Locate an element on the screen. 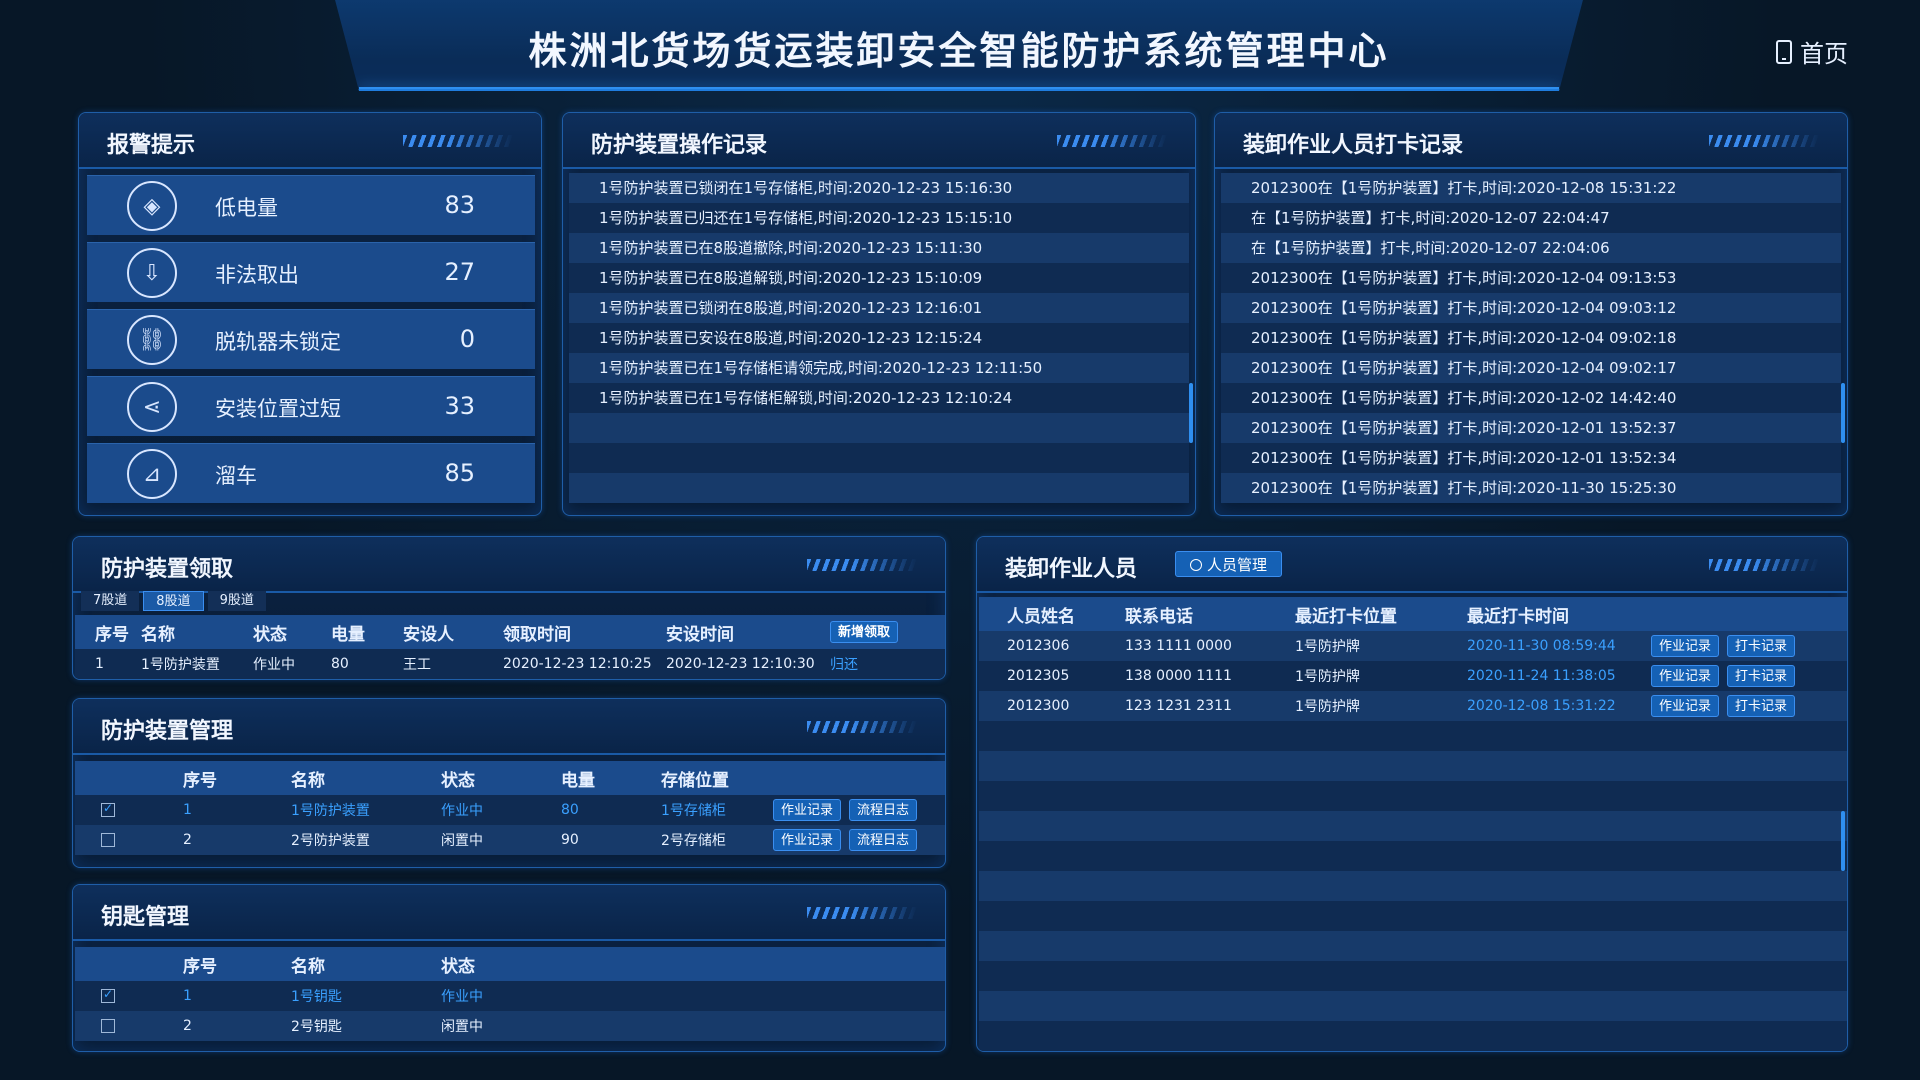  key-mgmt-table: 序号名称状态 11号钥匙作业中22号钥匙闲置中 is located at coordinates (510, 994).